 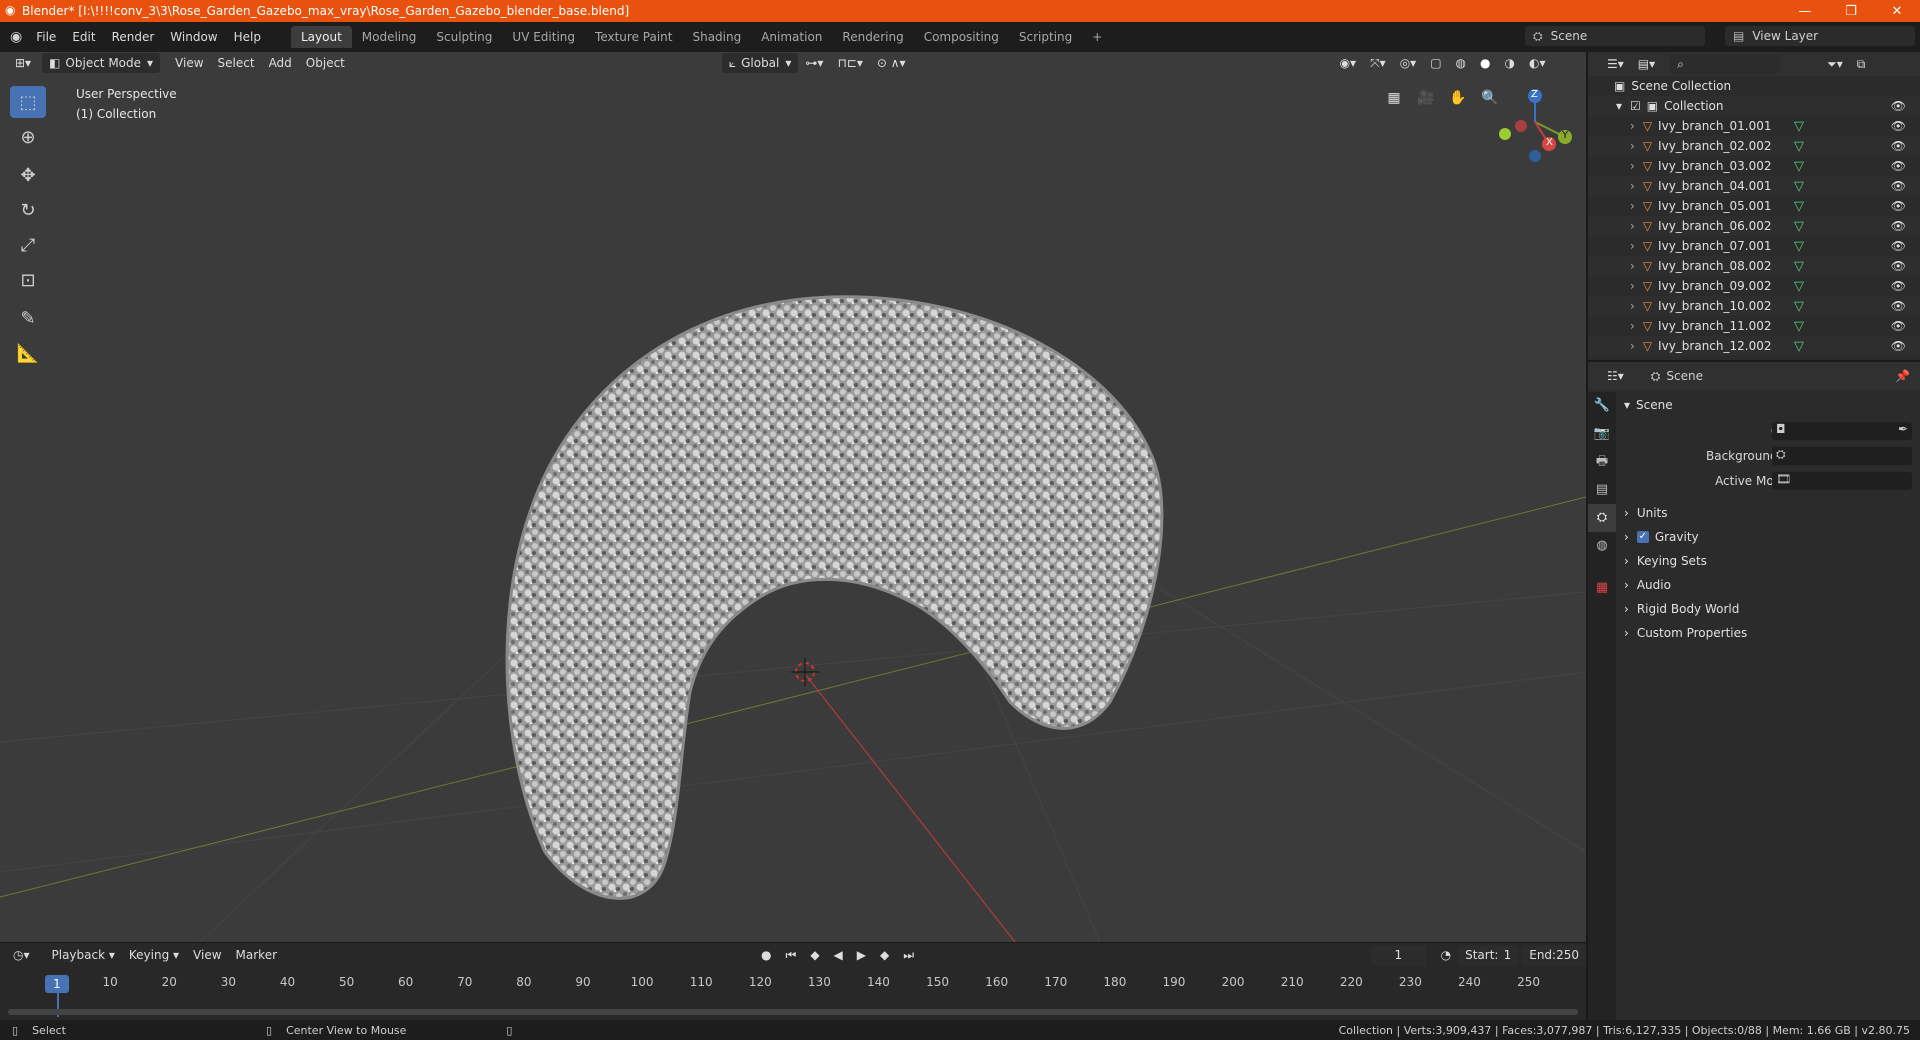 I want to click on annotate-tool-icon: ✎, so click(x=28, y=318).